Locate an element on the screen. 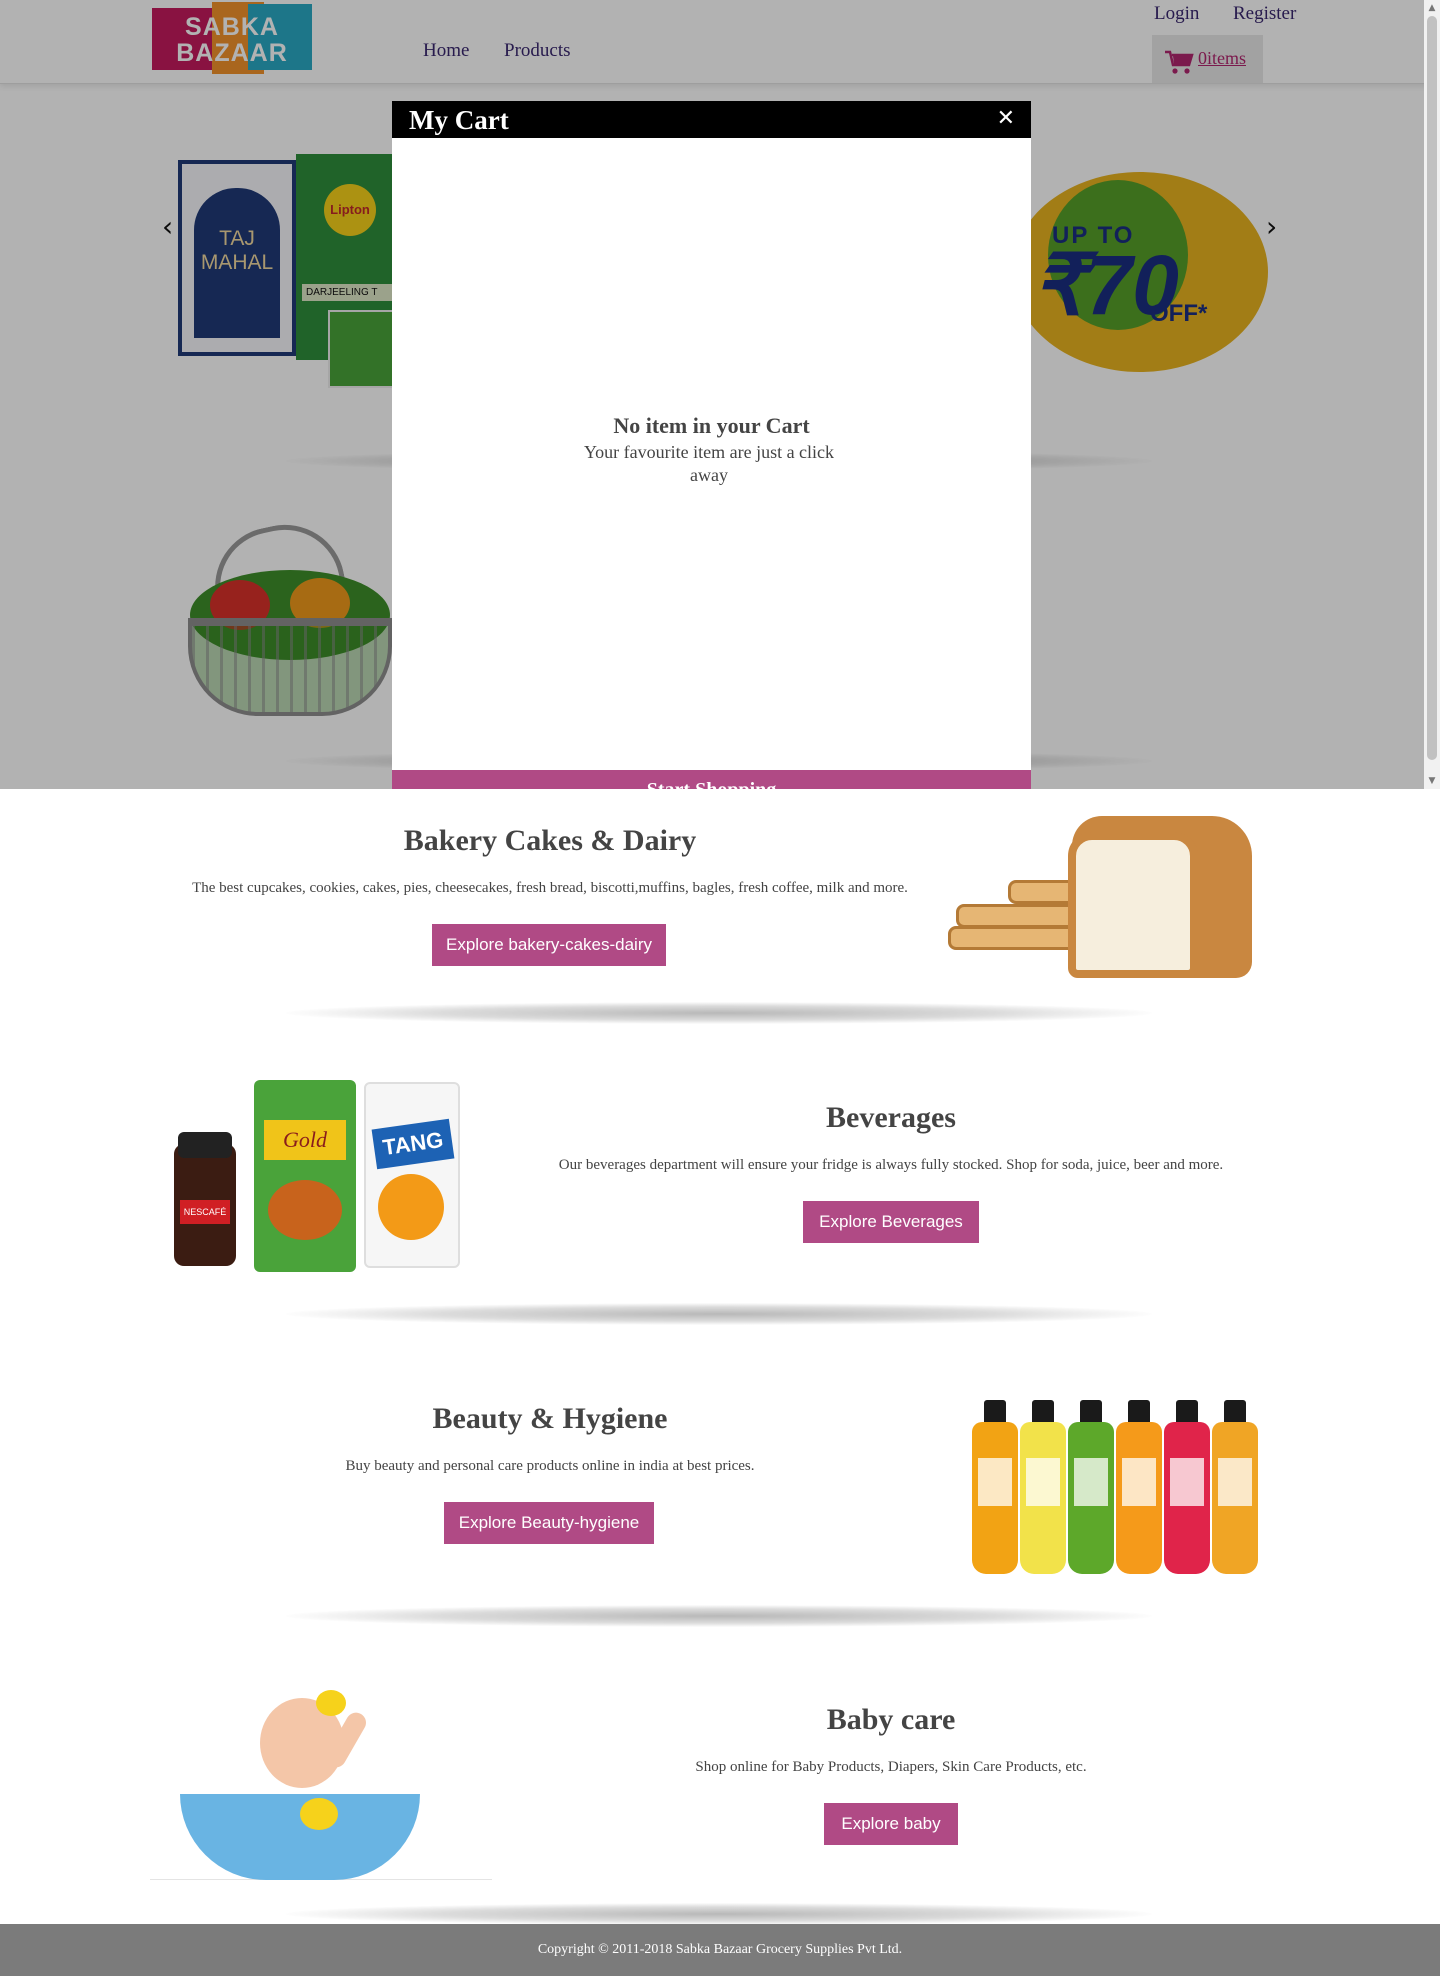 The height and width of the screenshot is (1976, 1440). coffee-jar: NESCAFÉ is located at coordinates (205, 1199).